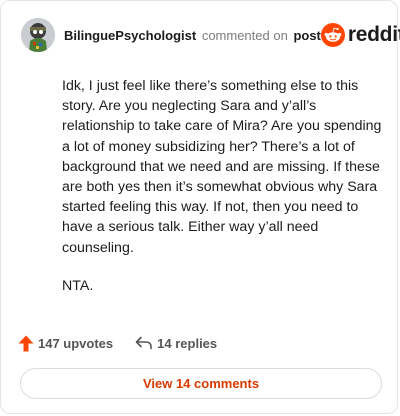 The image size is (400, 416). I want to click on upvote-button: 147 upvotes, so click(65, 343).